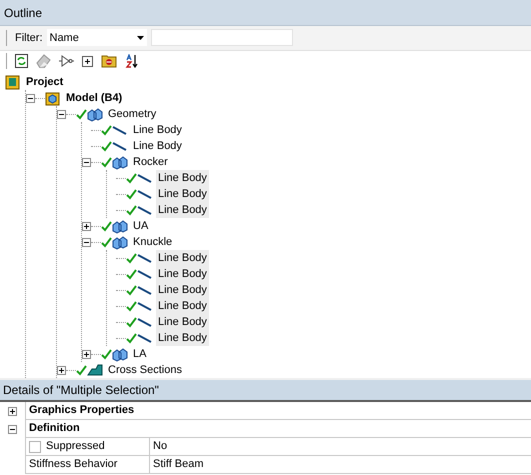 The height and width of the screenshot is (475, 531). I want to click on eraser-icon, so click(43, 61).